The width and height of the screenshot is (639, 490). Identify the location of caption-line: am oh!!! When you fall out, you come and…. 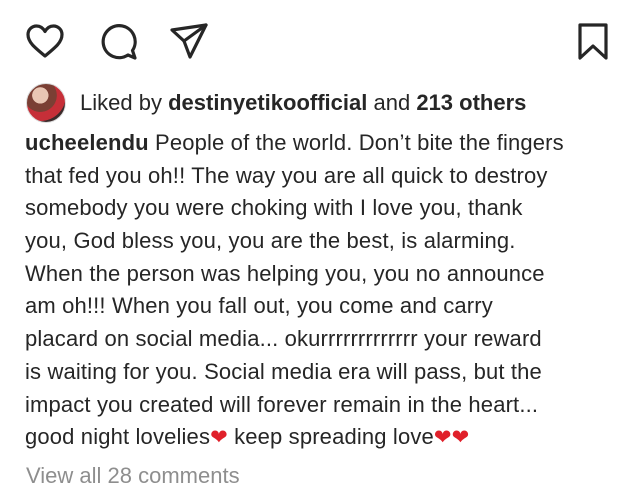
(259, 306).